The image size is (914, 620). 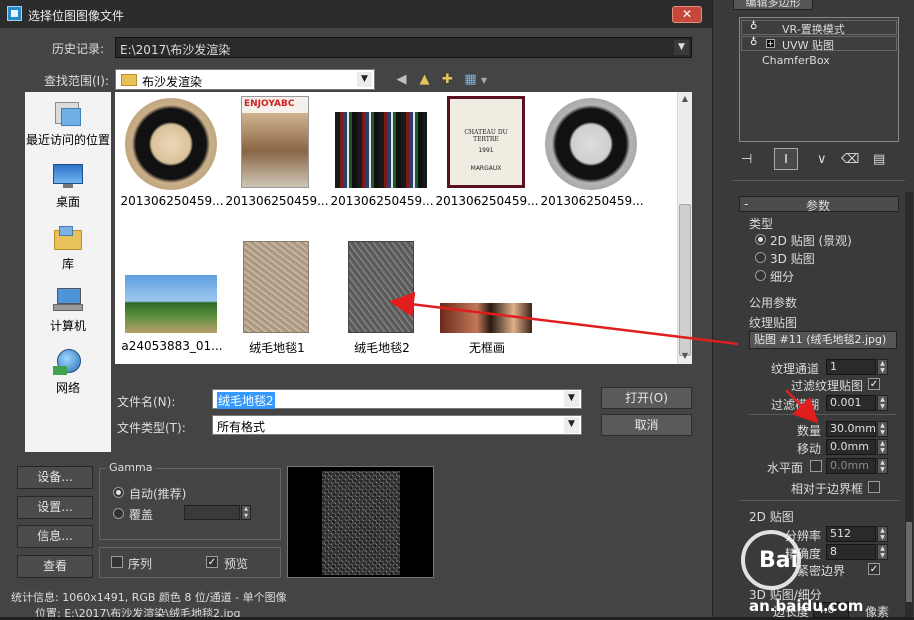 What do you see at coordinates (129, 80) in the screenshot?
I see `folder-icon` at bounding box center [129, 80].